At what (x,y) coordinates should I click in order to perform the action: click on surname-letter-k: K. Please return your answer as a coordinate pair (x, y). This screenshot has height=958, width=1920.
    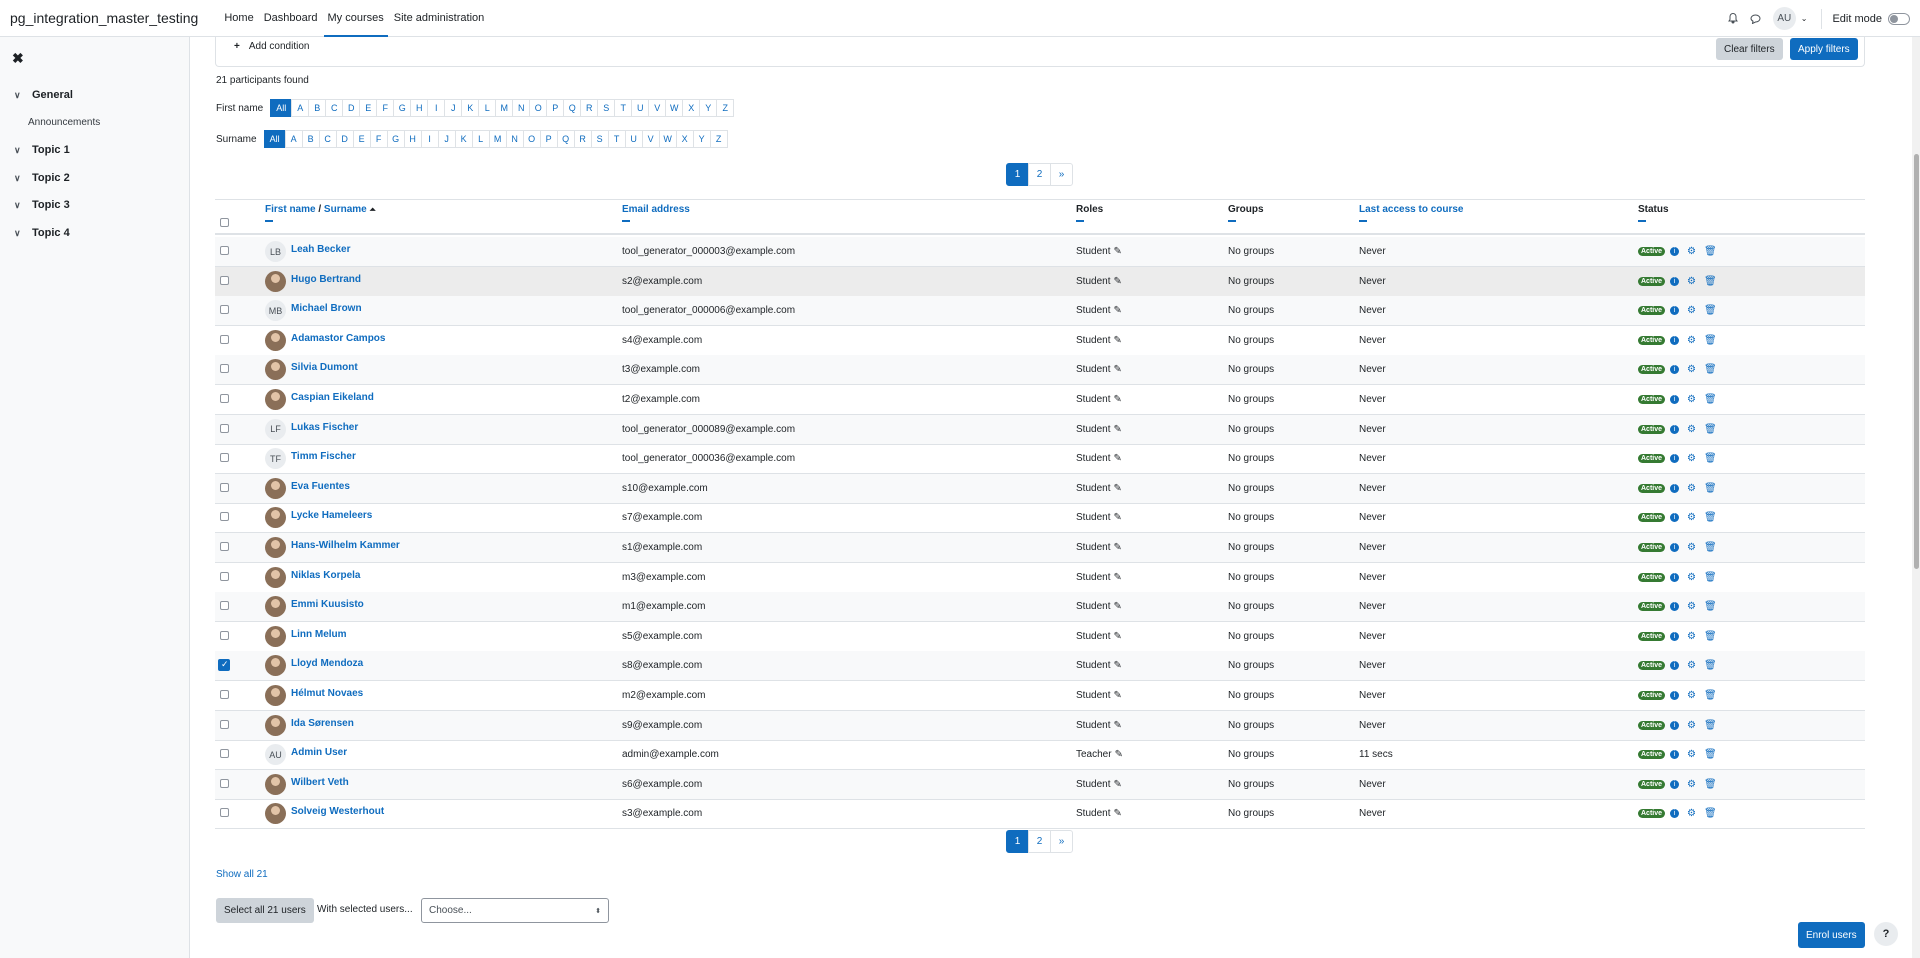
    Looking at the image, I should click on (463, 139).